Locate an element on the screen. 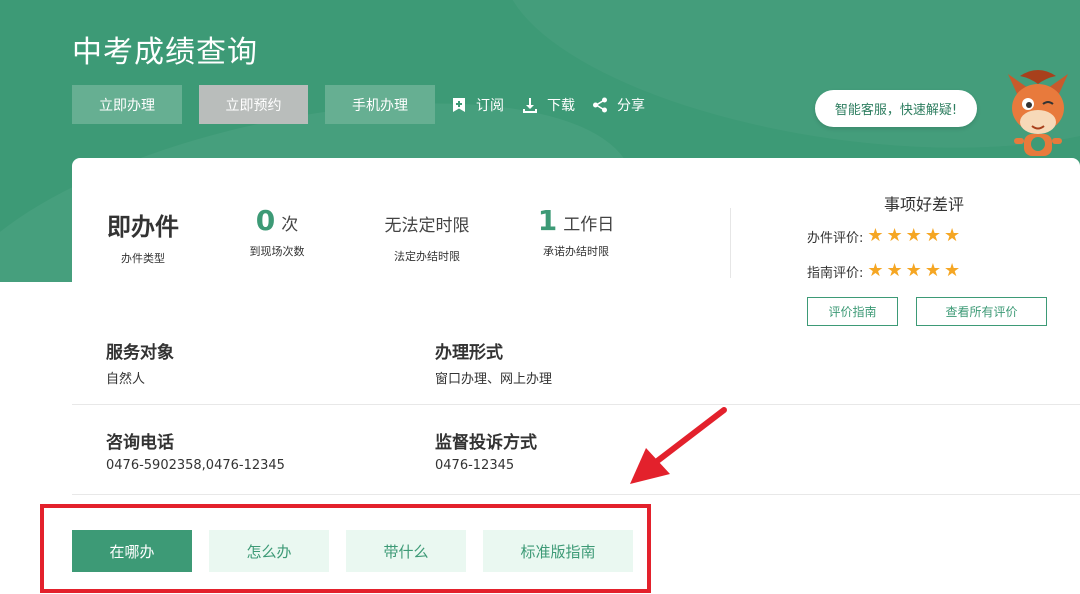 The height and width of the screenshot is (594, 1080). smart-service-bubble: 智能客服，快速解疑! is located at coordinates (896, 108).